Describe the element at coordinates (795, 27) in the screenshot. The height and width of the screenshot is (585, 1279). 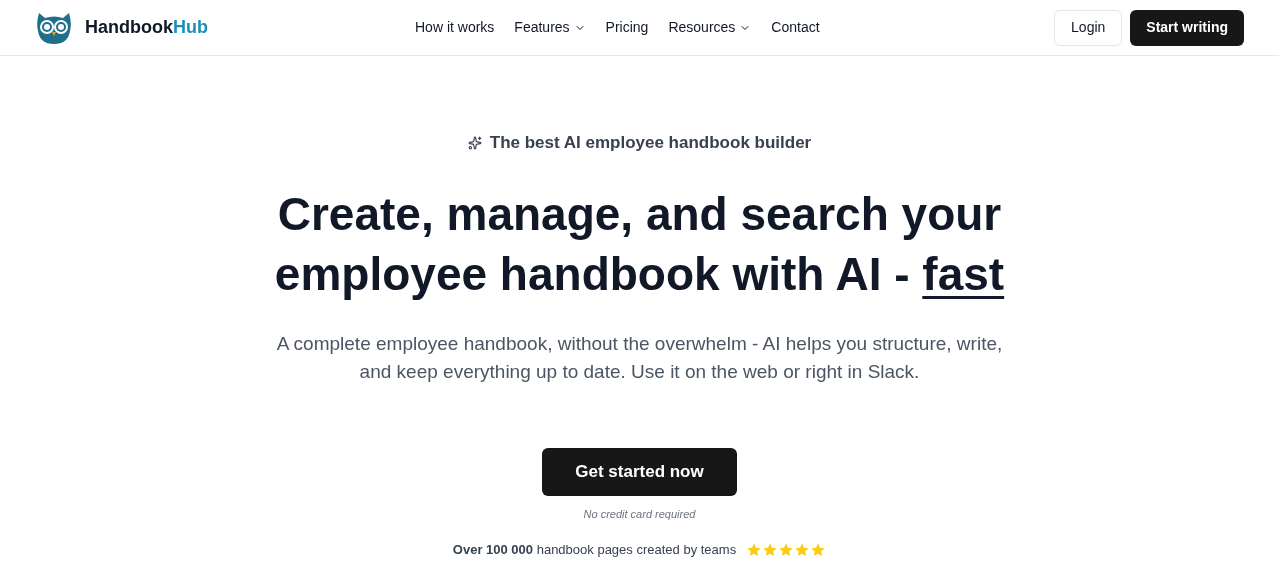
I see `nav-link: Contact` at that location.